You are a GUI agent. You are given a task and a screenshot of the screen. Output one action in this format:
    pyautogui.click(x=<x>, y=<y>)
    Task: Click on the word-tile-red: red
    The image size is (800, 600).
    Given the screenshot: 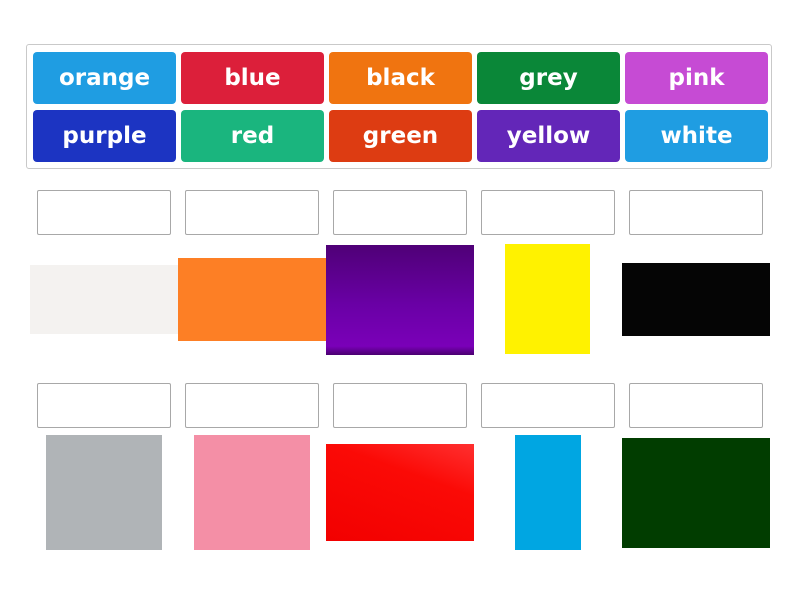 What is the action you would take?
    pyautogui.click(x=252, y=136)
    